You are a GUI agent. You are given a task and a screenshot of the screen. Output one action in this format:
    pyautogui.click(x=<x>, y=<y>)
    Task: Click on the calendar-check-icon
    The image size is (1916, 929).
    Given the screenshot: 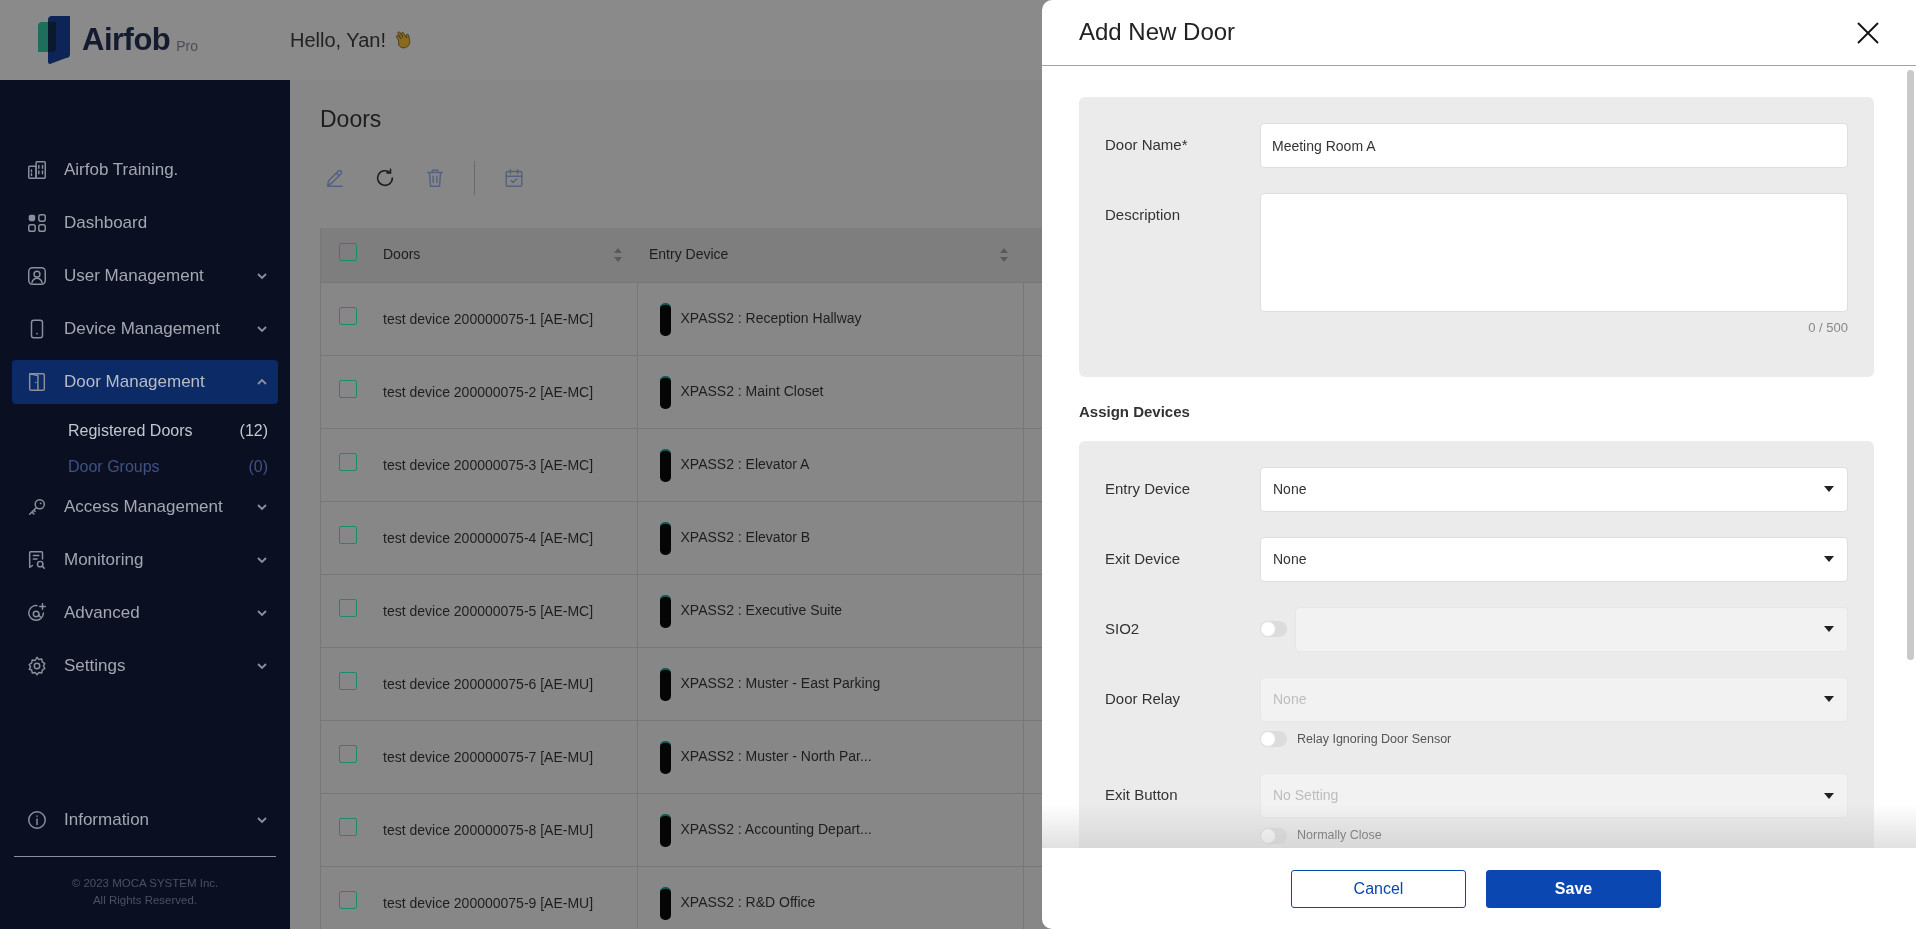 What is the action you would take?
    pyautogui.click(x=514, y=177)
    